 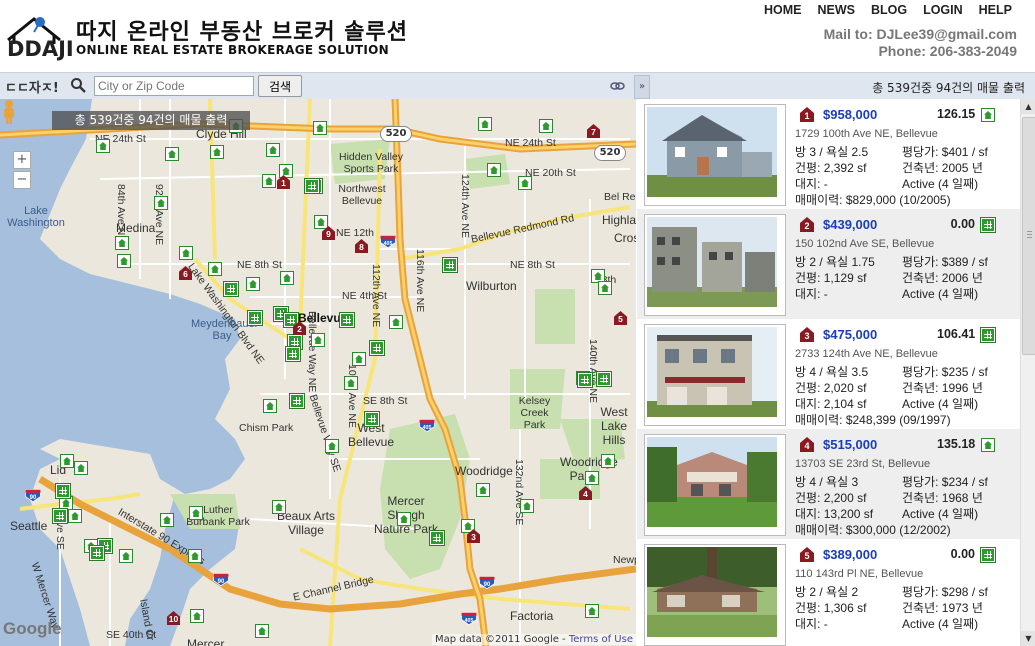 What do you see at coordinates (850, 444) in the screenshot?
I see `listing-price: $515,000` at bounding box center [850, 444].